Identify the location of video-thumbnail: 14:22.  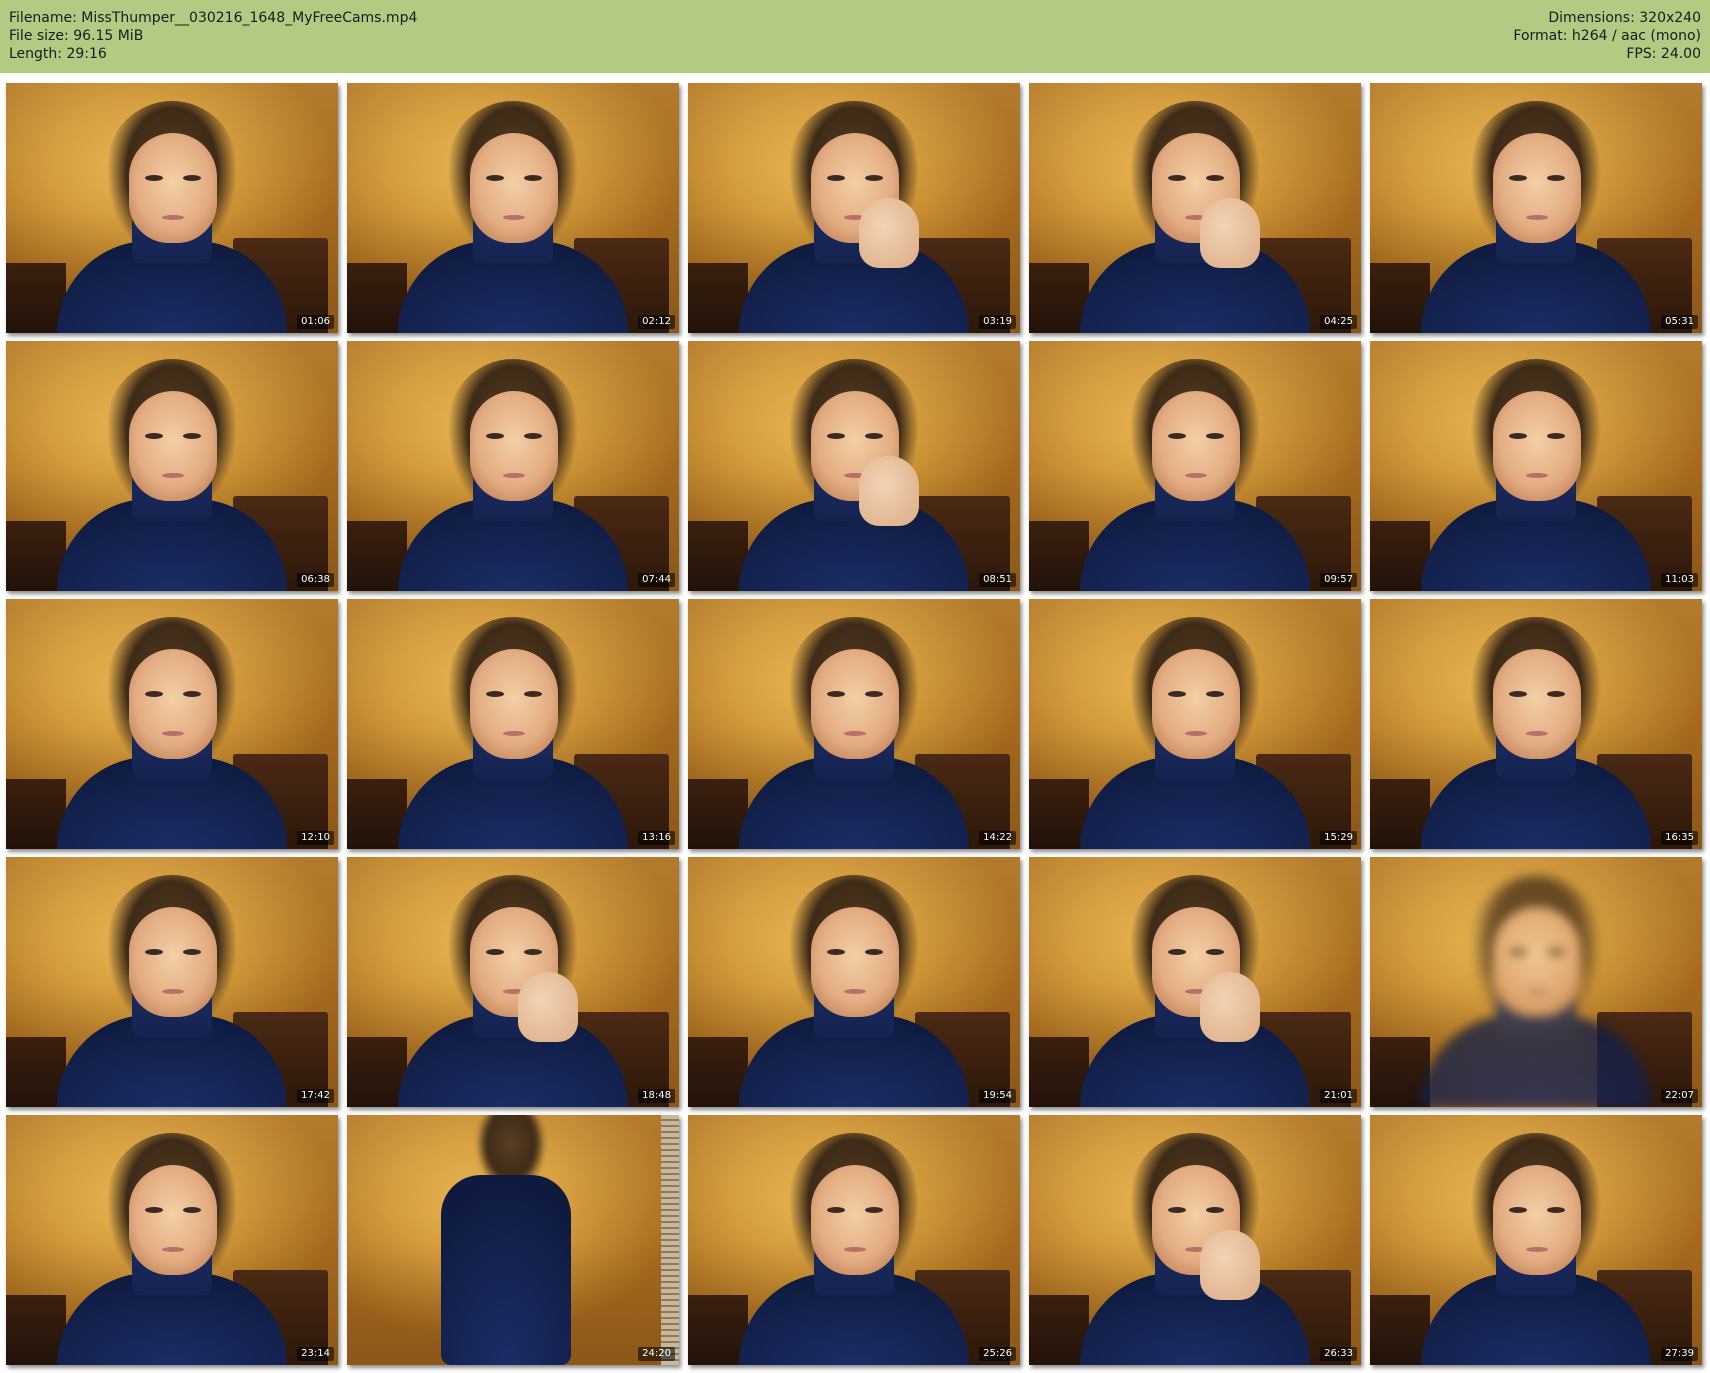
(854, 724).